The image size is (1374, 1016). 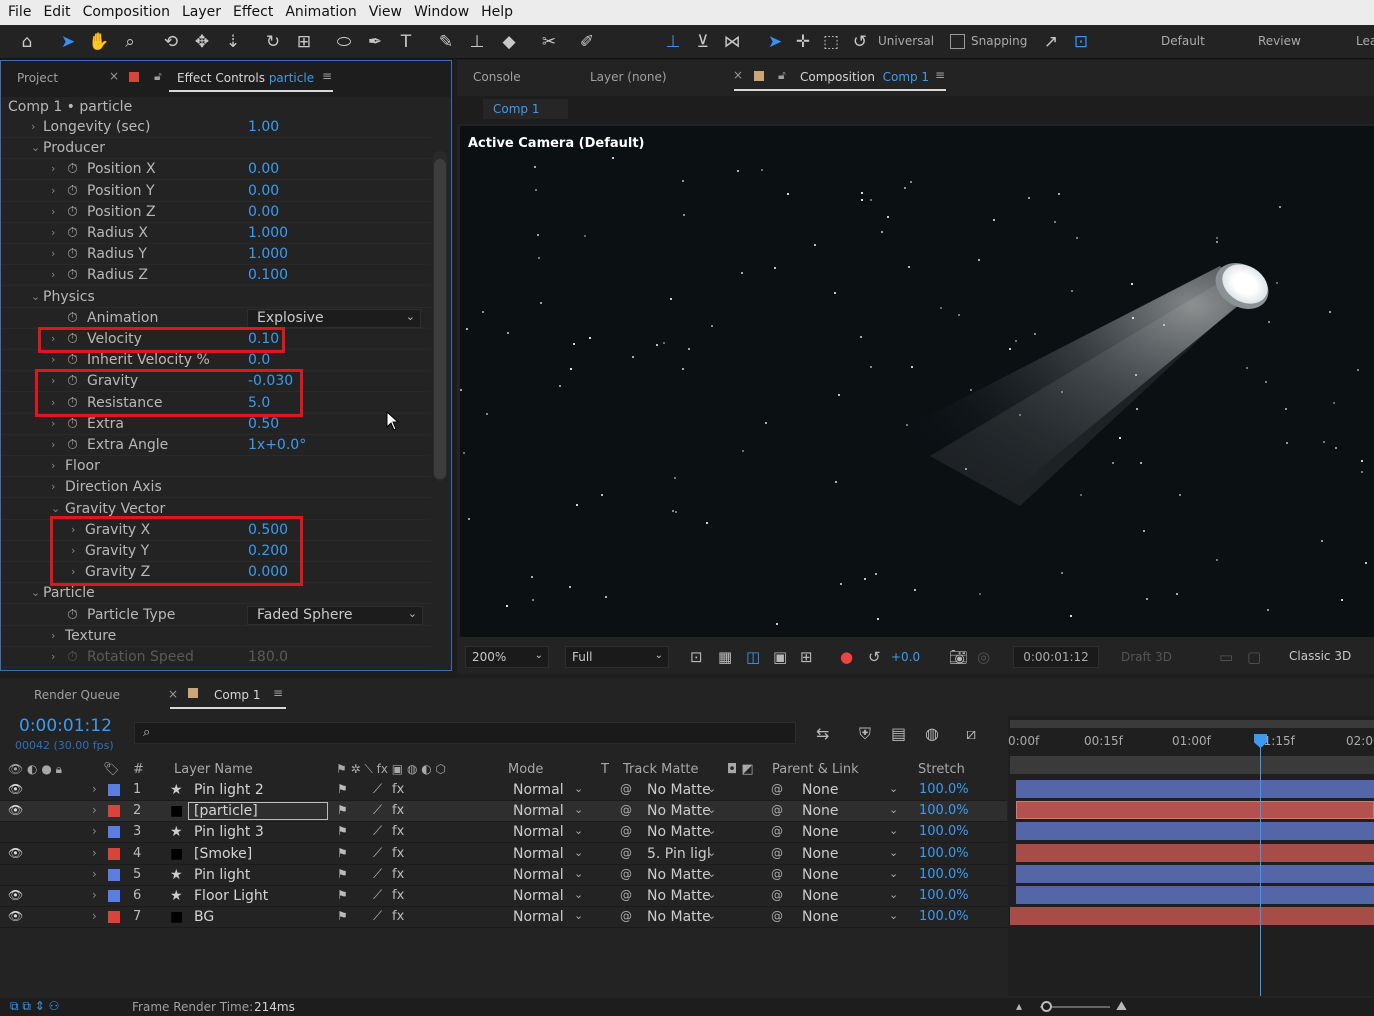 What do you see at coordinates (696, 657) in the screenshot?
I see `region-of-interest-icon: ⊡` at bounding box center [696, 657].